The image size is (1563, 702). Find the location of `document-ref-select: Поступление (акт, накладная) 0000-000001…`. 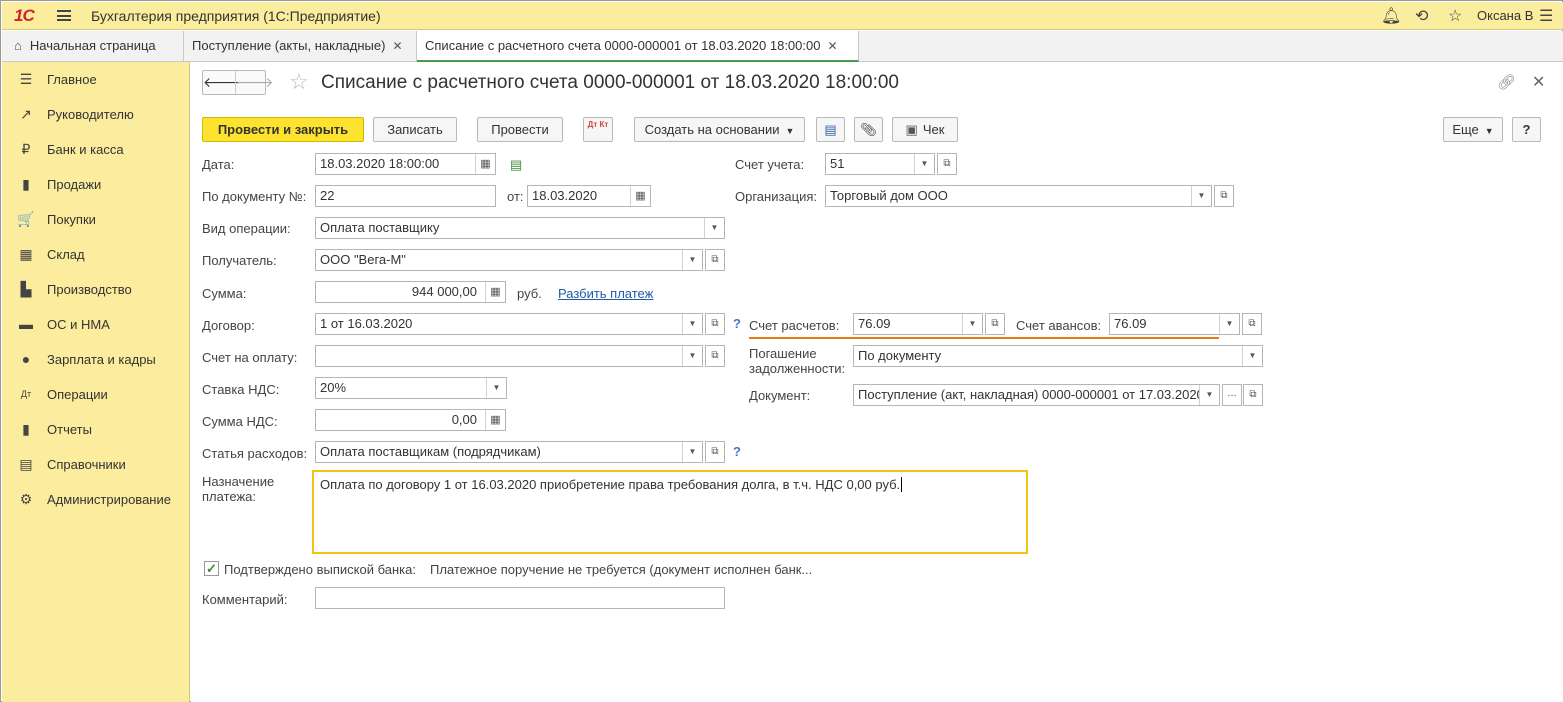

document-ref-select: Поступление (акт, накладная) 0000-000001… is located at coordinates (1036, 395).